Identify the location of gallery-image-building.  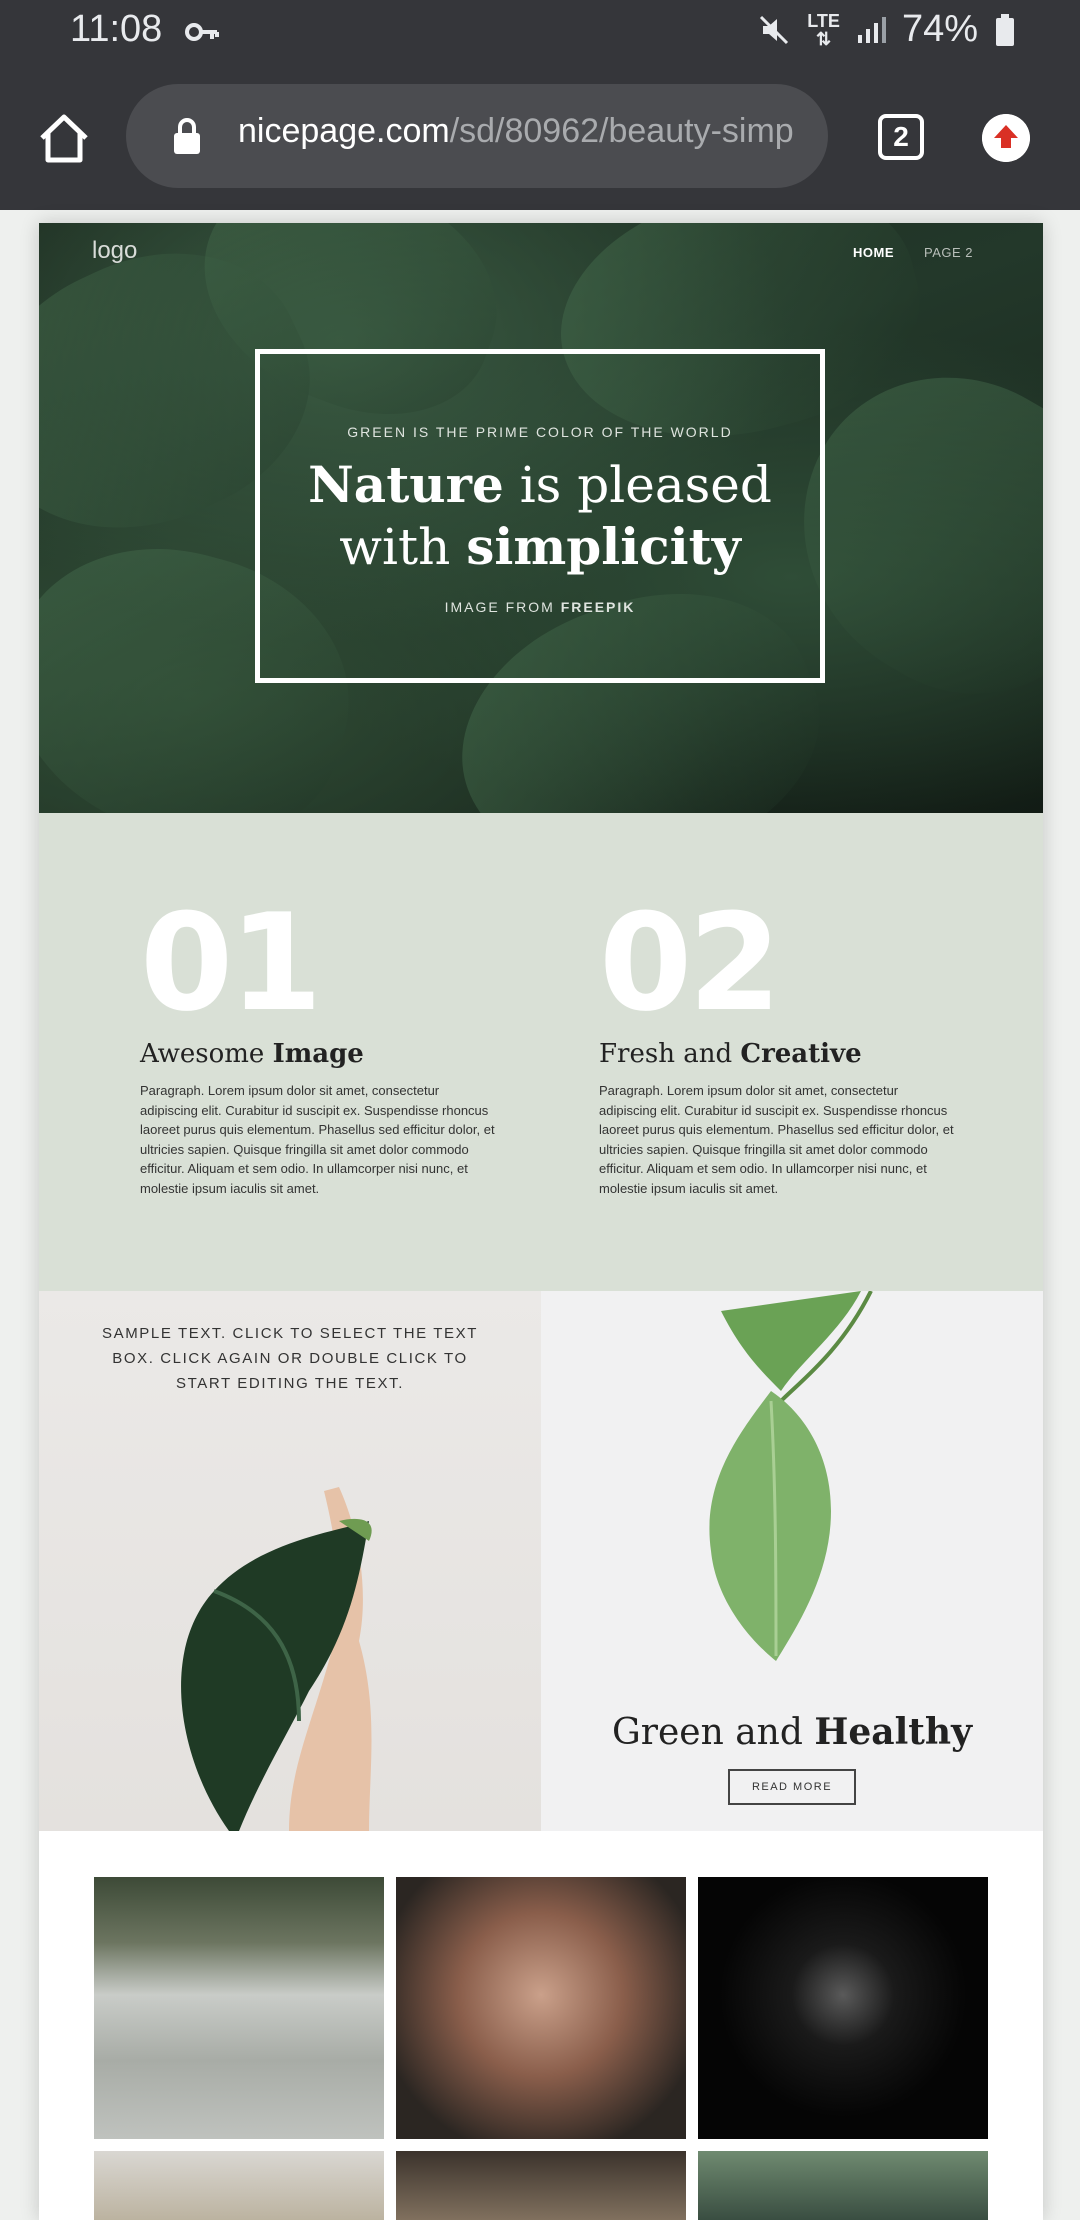
(541, 2185).